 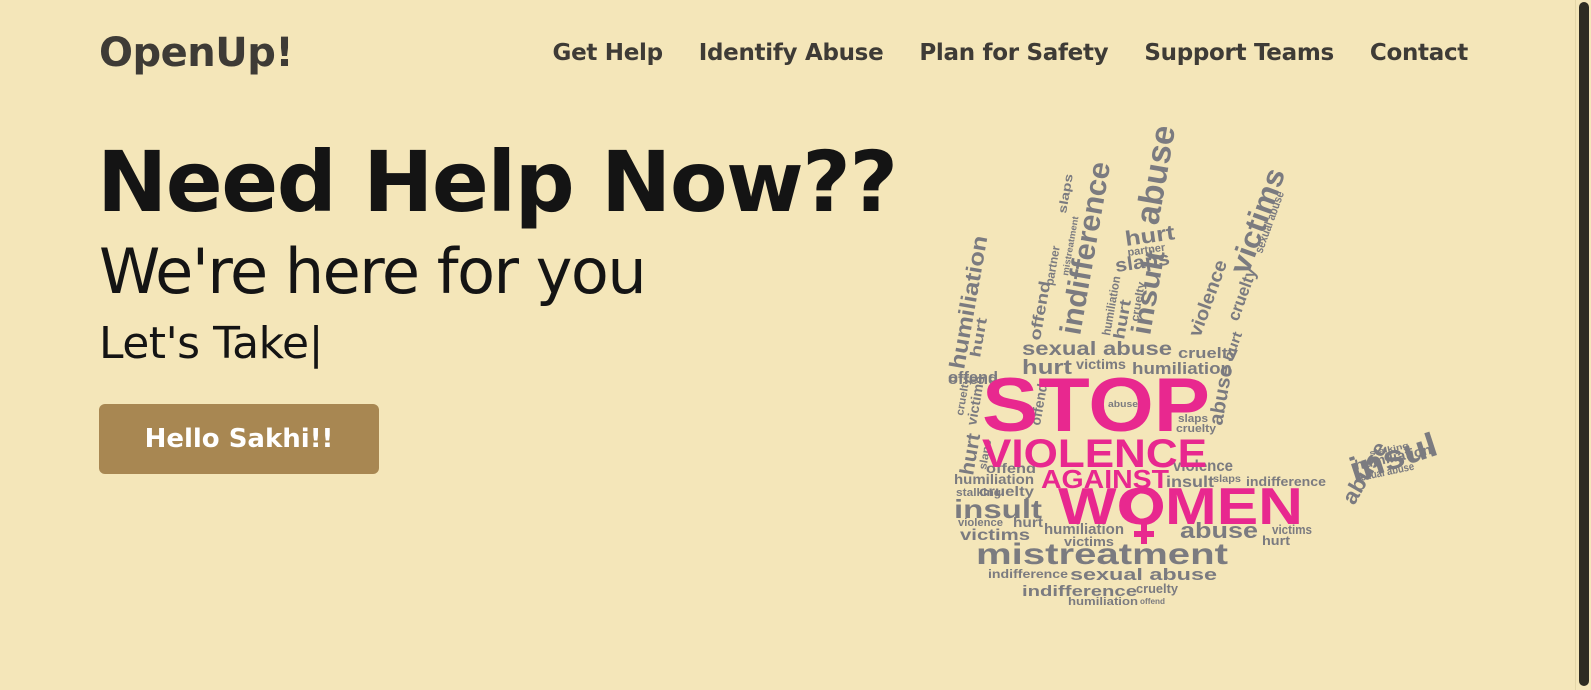 I want to click on word-palm-25: indifference, so click(x=1028, y=574).